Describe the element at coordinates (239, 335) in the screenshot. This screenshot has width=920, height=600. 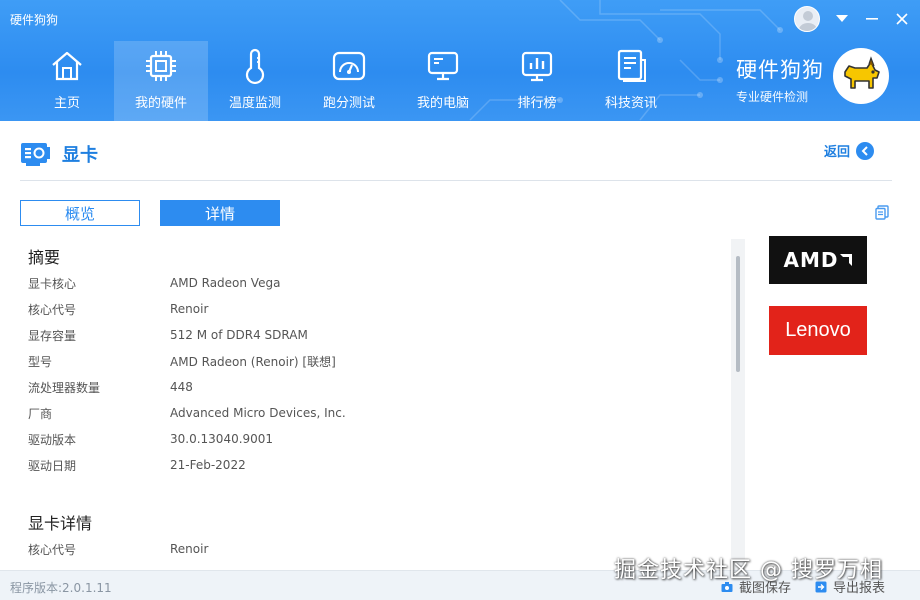
I see `row-value: 512 M of DDR4 SDRAM` at that location.